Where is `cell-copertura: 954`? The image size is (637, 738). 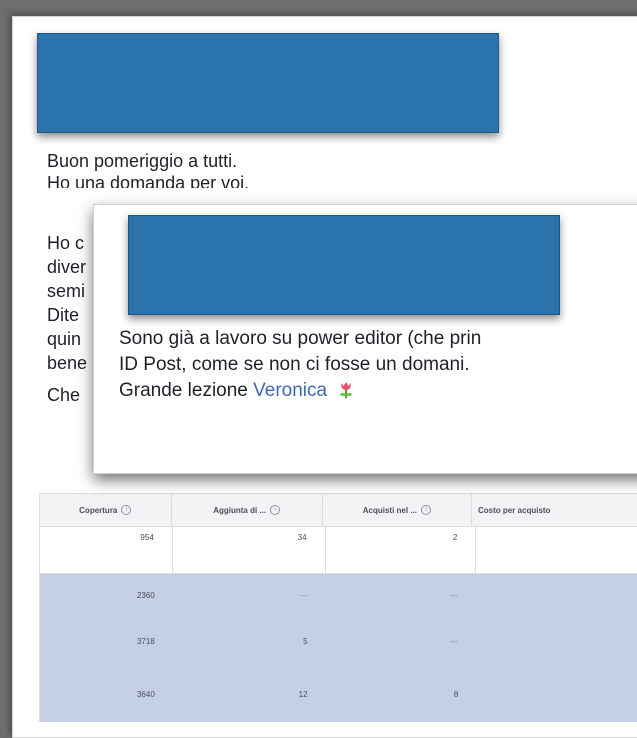 cell-copertura: 954 is located at coordinates (106, 550).